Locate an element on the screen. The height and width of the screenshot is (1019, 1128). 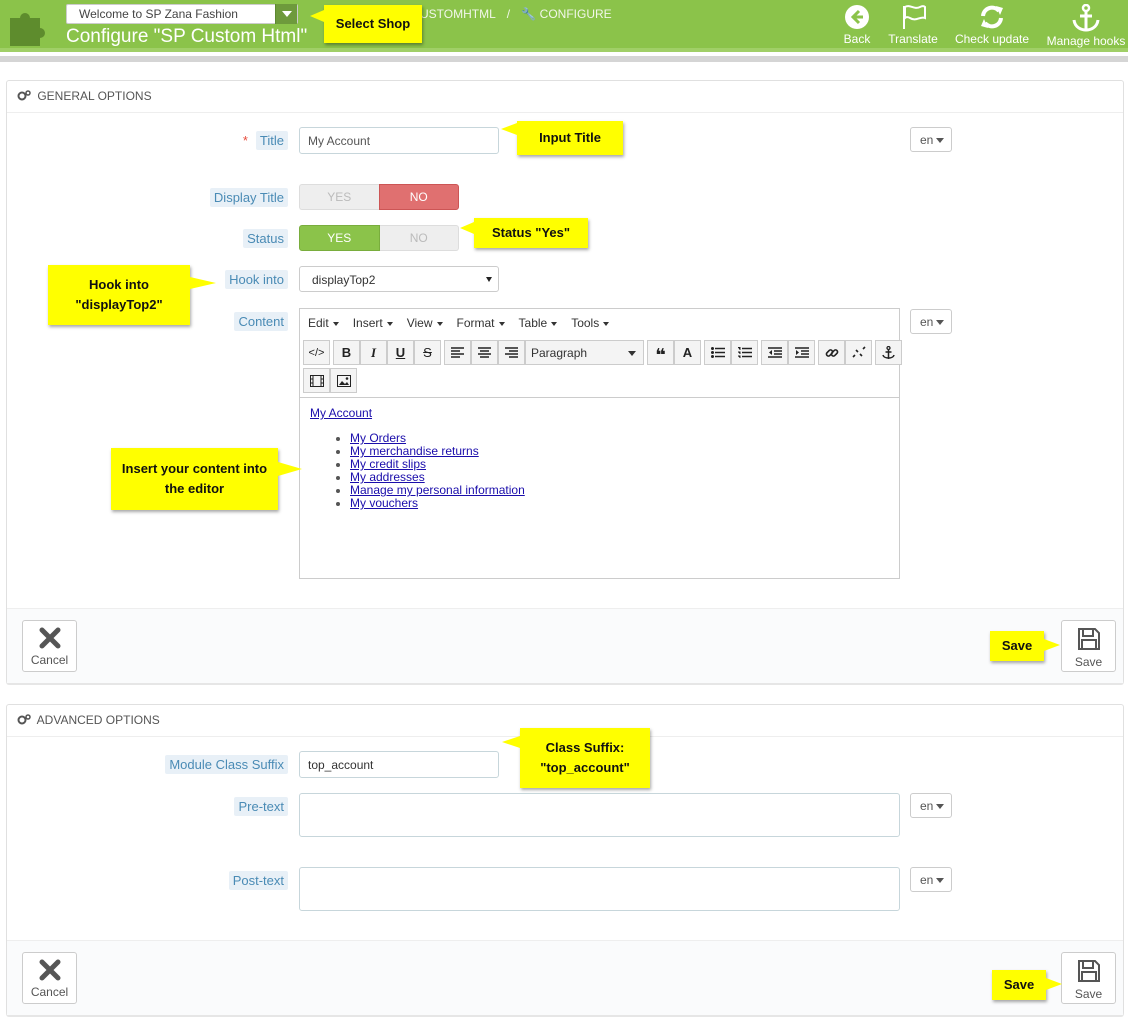
hook-select: displayTop2 is located at coordinates (399, 279).